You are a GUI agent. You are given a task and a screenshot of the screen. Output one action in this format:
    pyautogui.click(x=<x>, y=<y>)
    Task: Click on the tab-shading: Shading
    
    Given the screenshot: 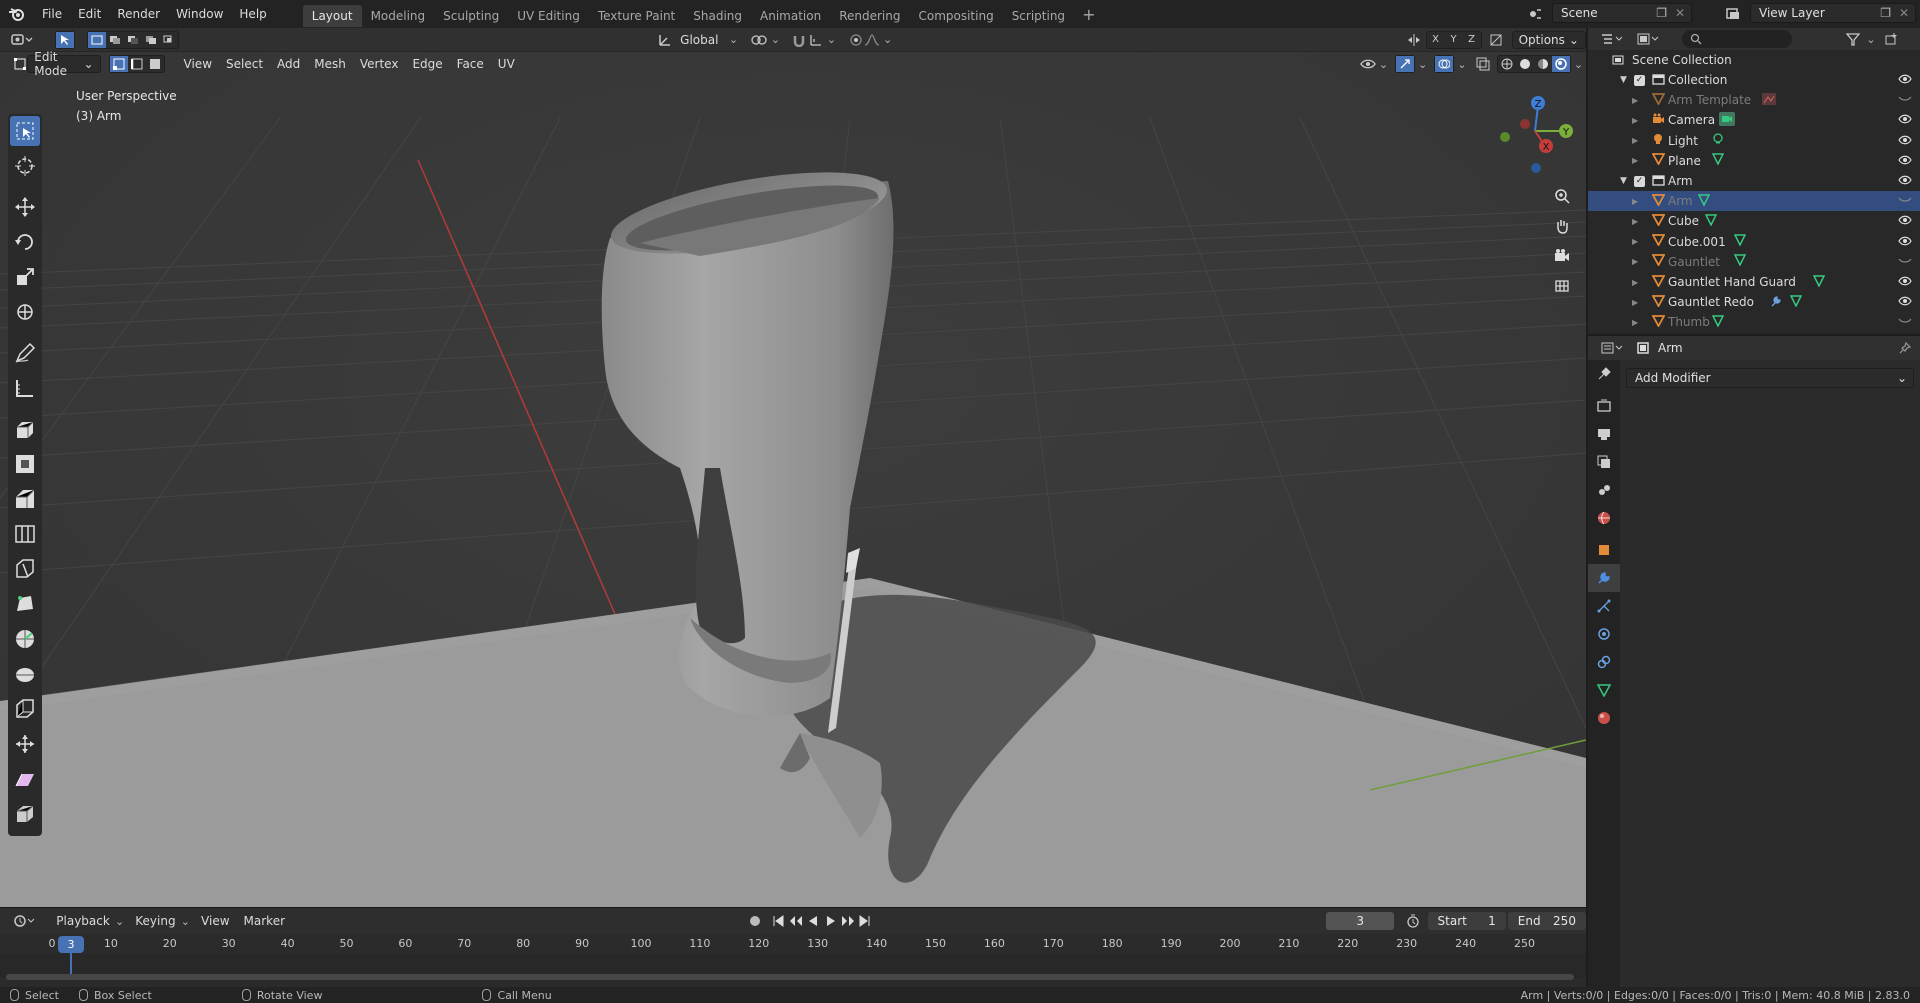 What is the action you would take?
    pyautogui.click(x=717, y=16)
    